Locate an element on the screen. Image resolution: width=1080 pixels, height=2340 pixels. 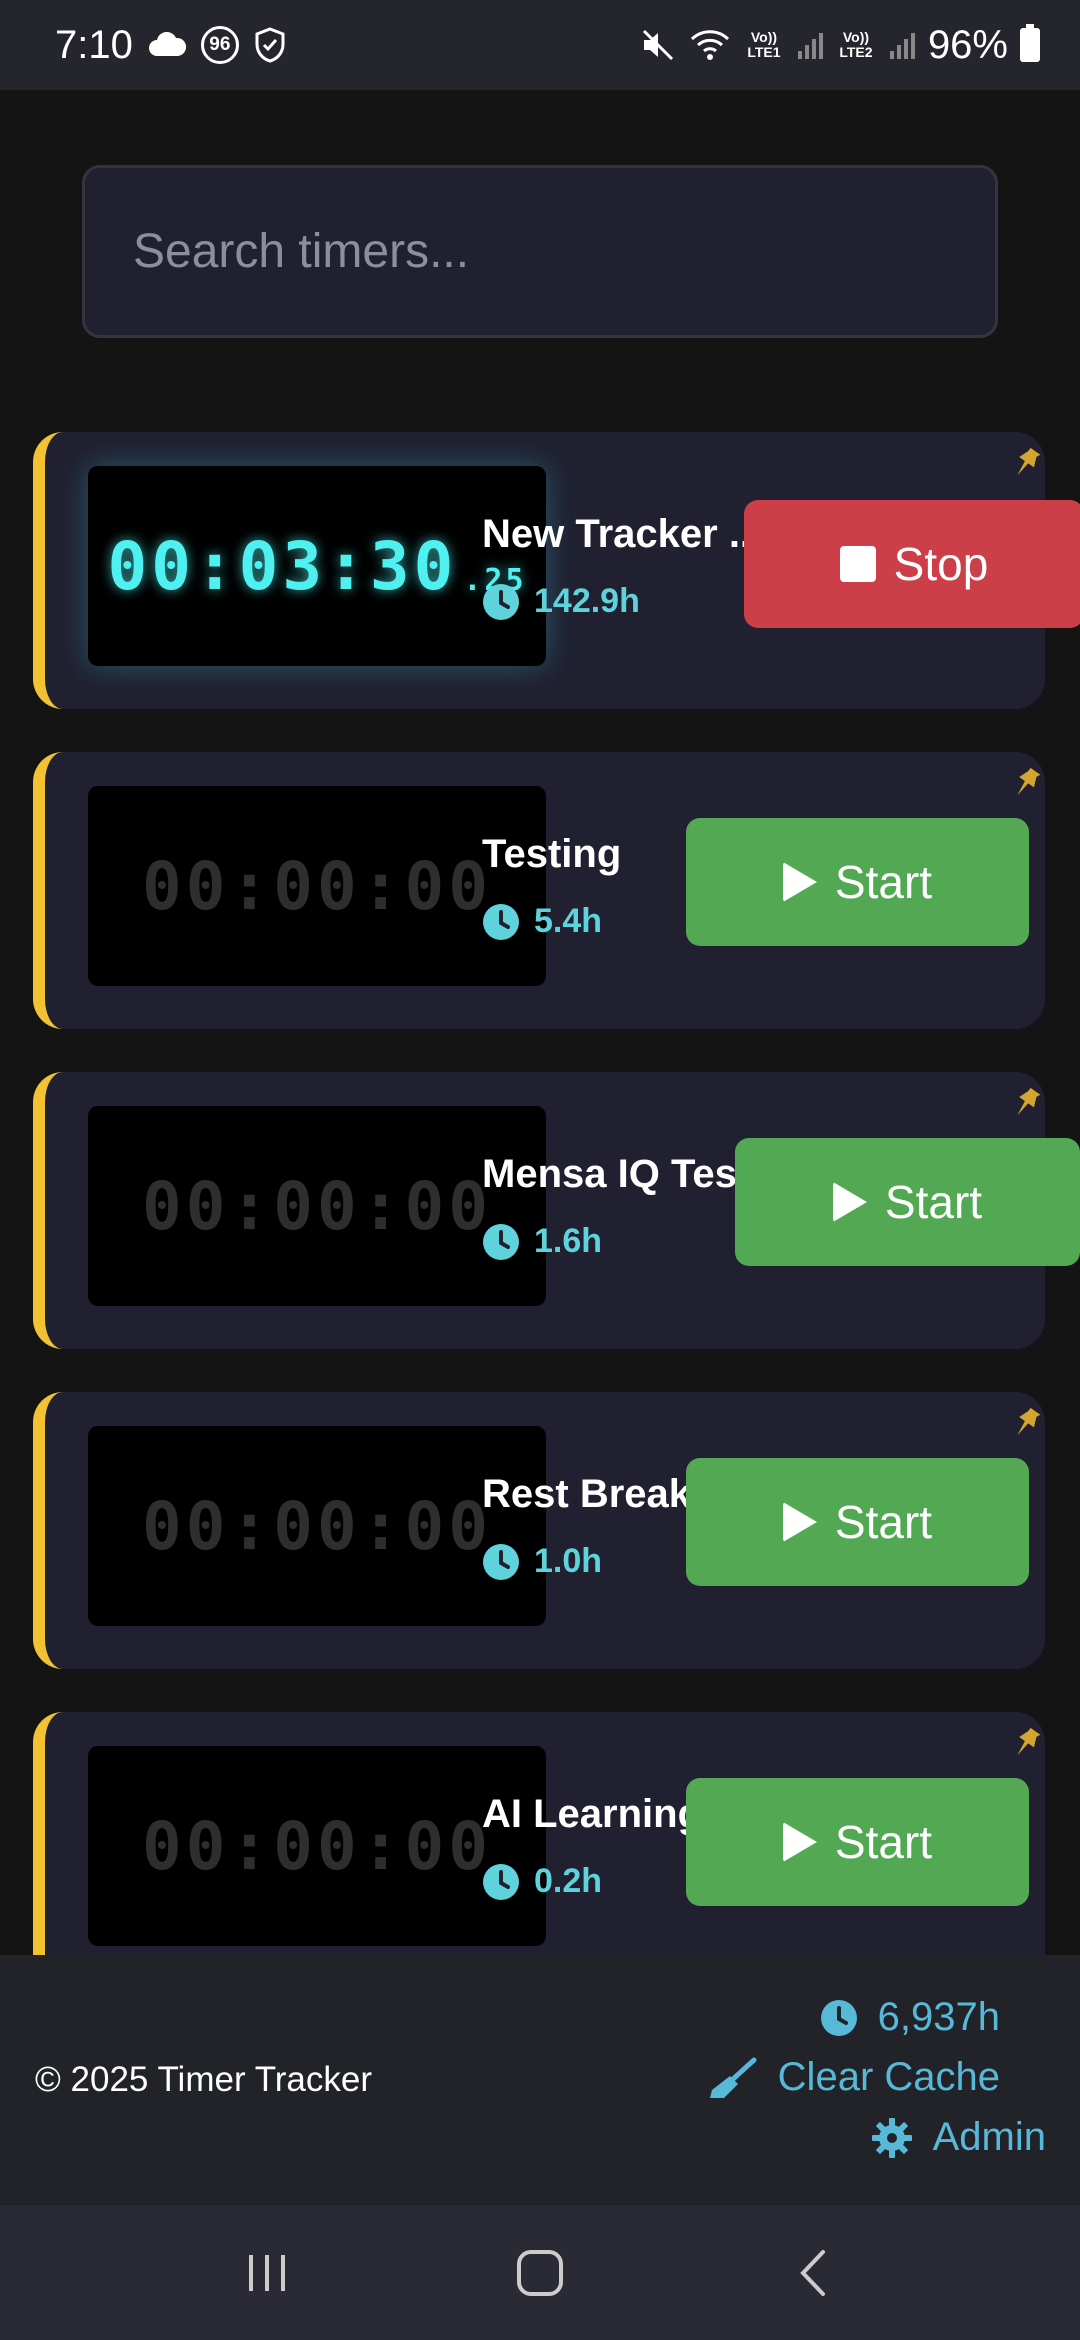
mute-icon is located at coordinates (658, 45).